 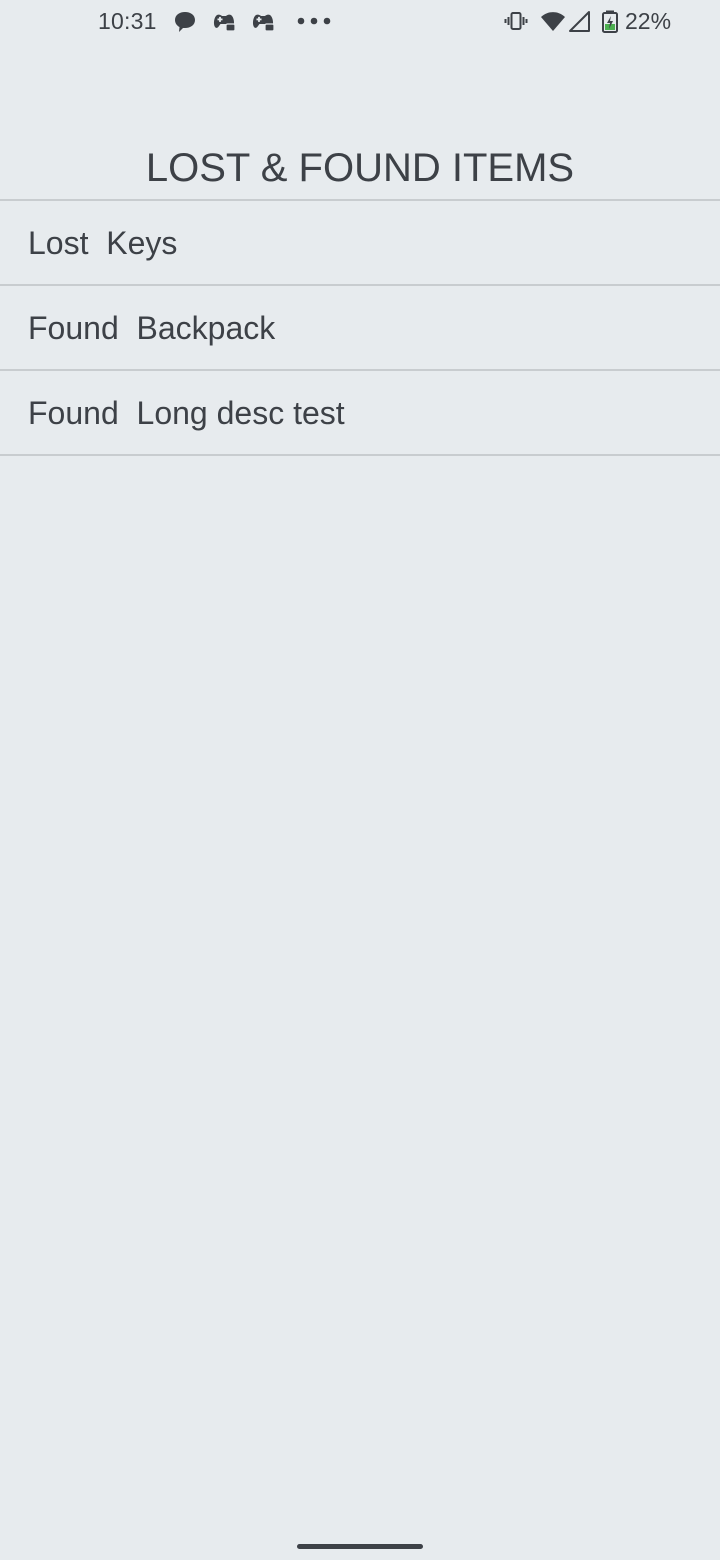 I want to click on vibrate-icon, so click(x=516, y=21).